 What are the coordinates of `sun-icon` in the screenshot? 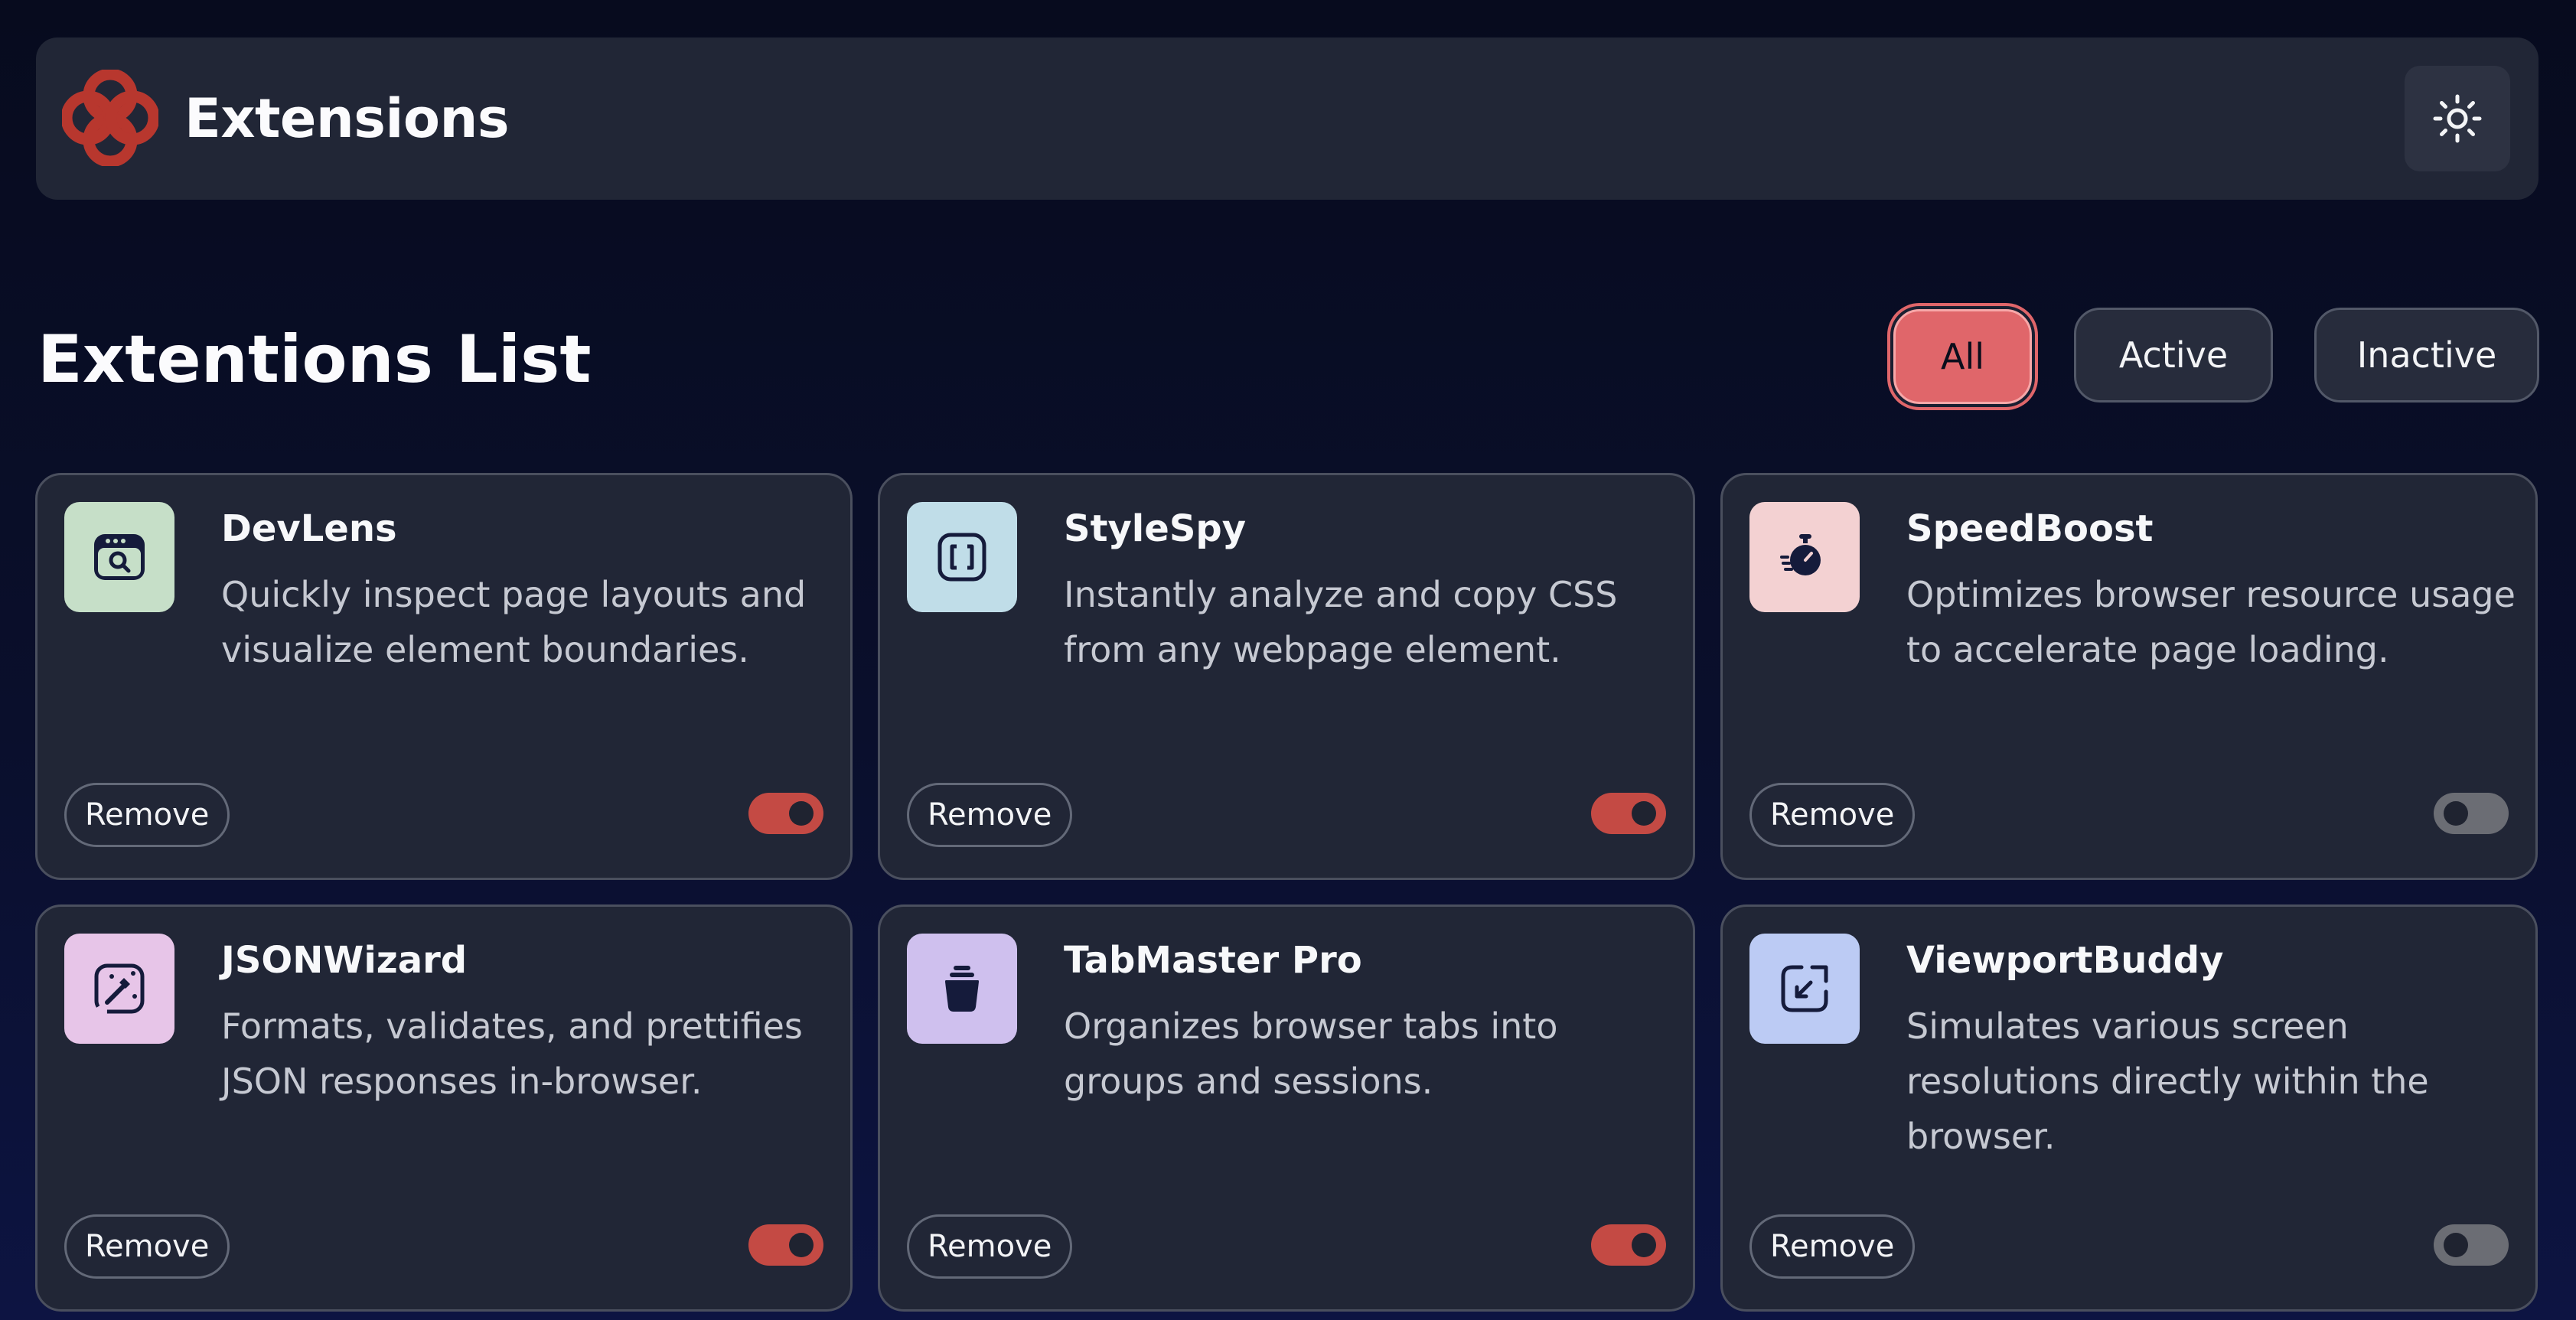 It's located at (2458, 119).